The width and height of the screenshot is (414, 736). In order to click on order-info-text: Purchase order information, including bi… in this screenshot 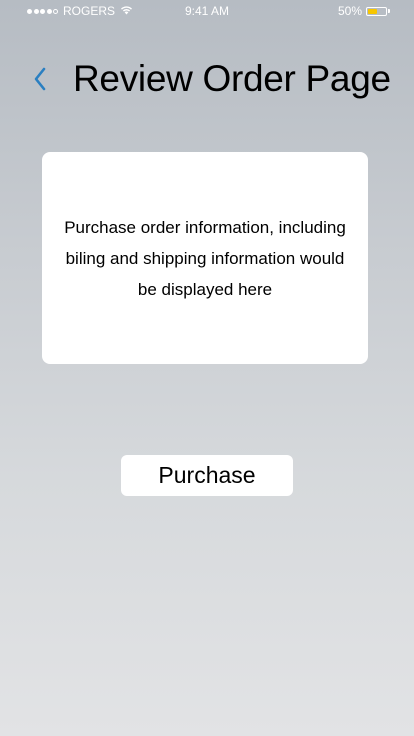, I will do `click(205, 258)`.